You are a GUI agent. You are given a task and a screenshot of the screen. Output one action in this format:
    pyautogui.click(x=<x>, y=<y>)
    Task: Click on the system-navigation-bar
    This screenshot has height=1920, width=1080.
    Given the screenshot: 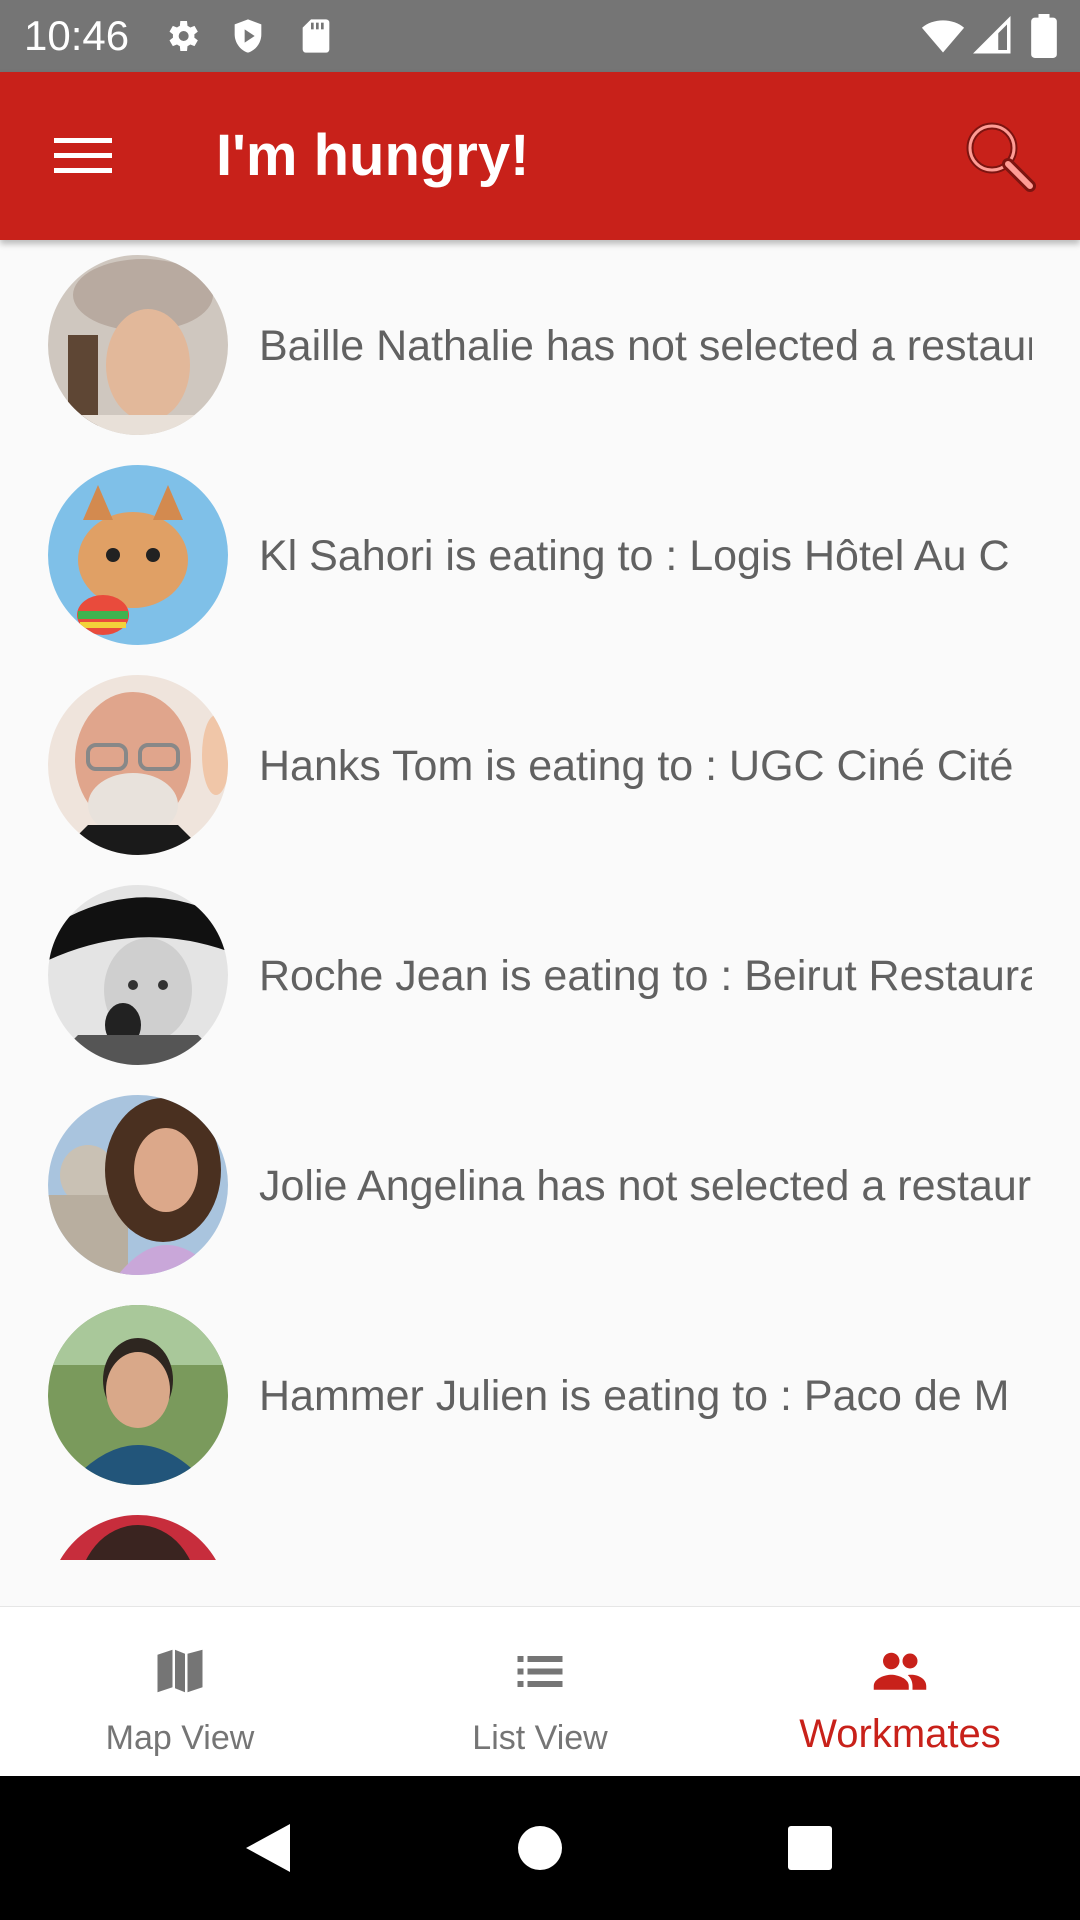 What is the action you would take?
    pyautogui.click(x=540, y=1848)
    